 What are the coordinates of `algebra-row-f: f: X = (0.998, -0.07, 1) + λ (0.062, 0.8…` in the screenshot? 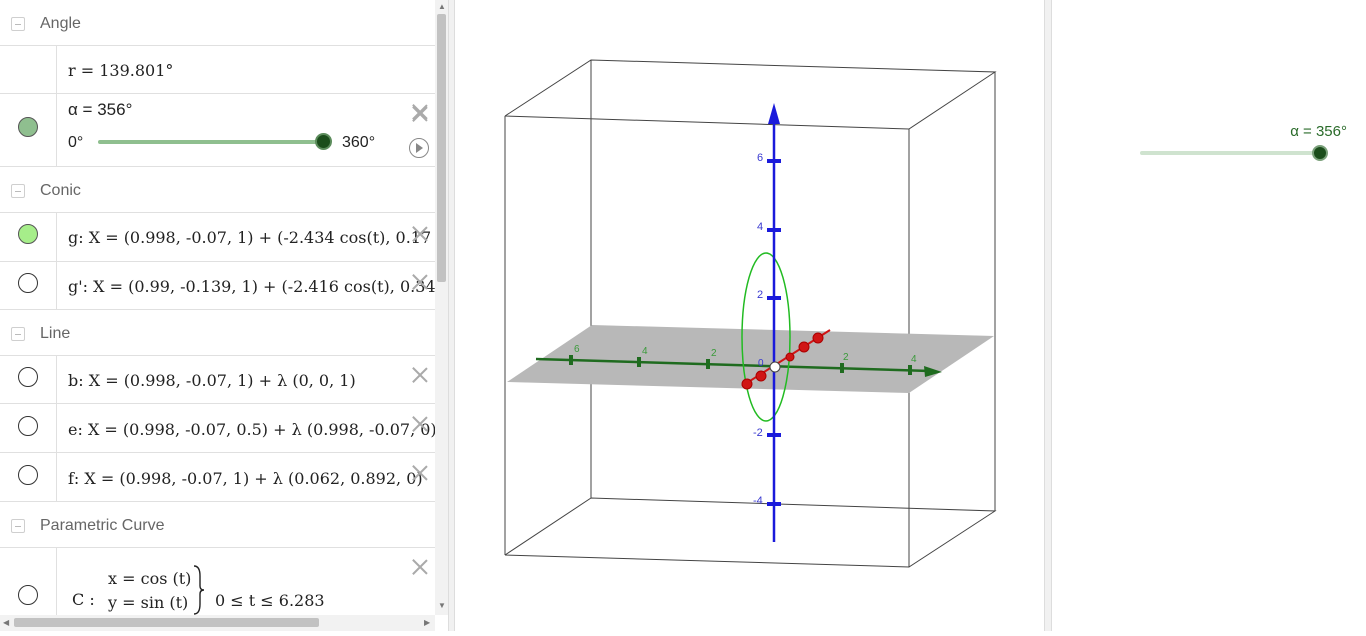 It's located at (217, 477).